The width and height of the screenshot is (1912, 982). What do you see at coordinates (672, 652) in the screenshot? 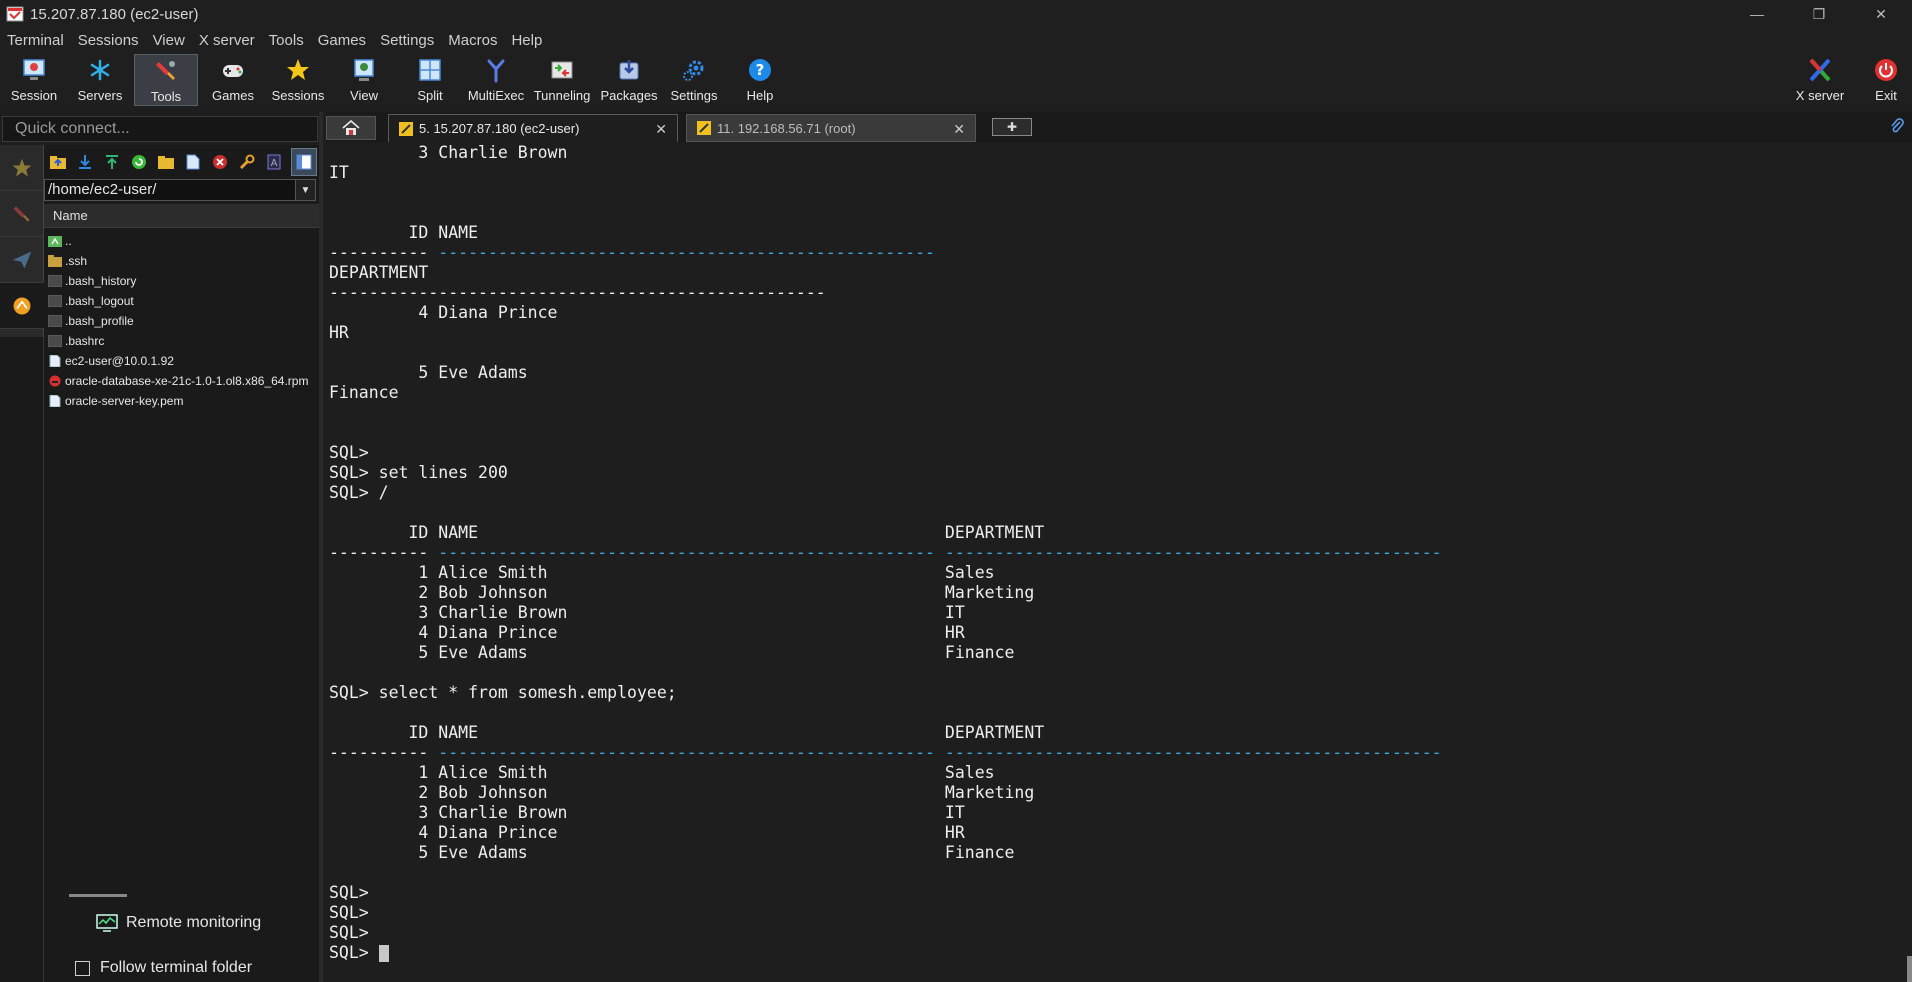
I see `terminal-line: 5 Eve Adams Finance` at bounding box center [672, 652].